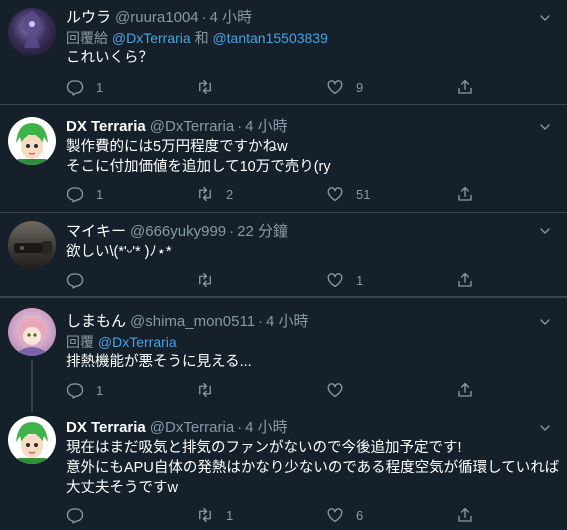 This screenshot has height=530, width=567. I want to click on like-button: 9, so click(344, 87).